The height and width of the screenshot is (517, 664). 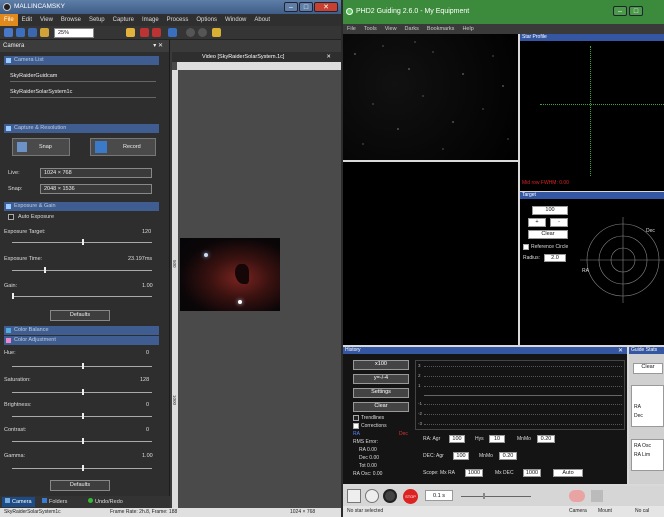 What do you see at coordinates (410, 496) in the screenshot?
I see `stop-icon: STOP` at bounding box center [410, 496].